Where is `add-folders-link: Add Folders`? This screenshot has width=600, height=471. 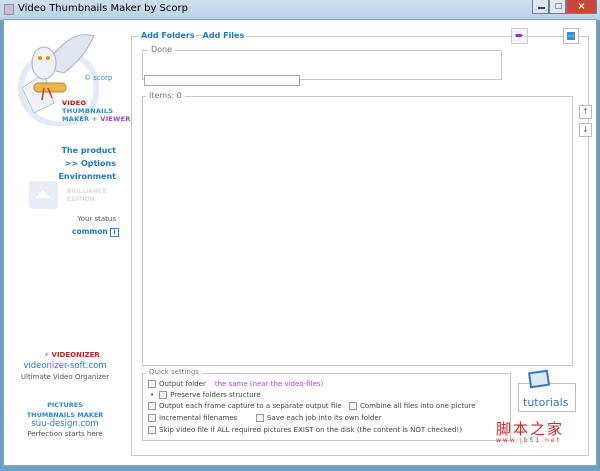 add-folders-link: Add Folders is located at coordinates (168, 35).